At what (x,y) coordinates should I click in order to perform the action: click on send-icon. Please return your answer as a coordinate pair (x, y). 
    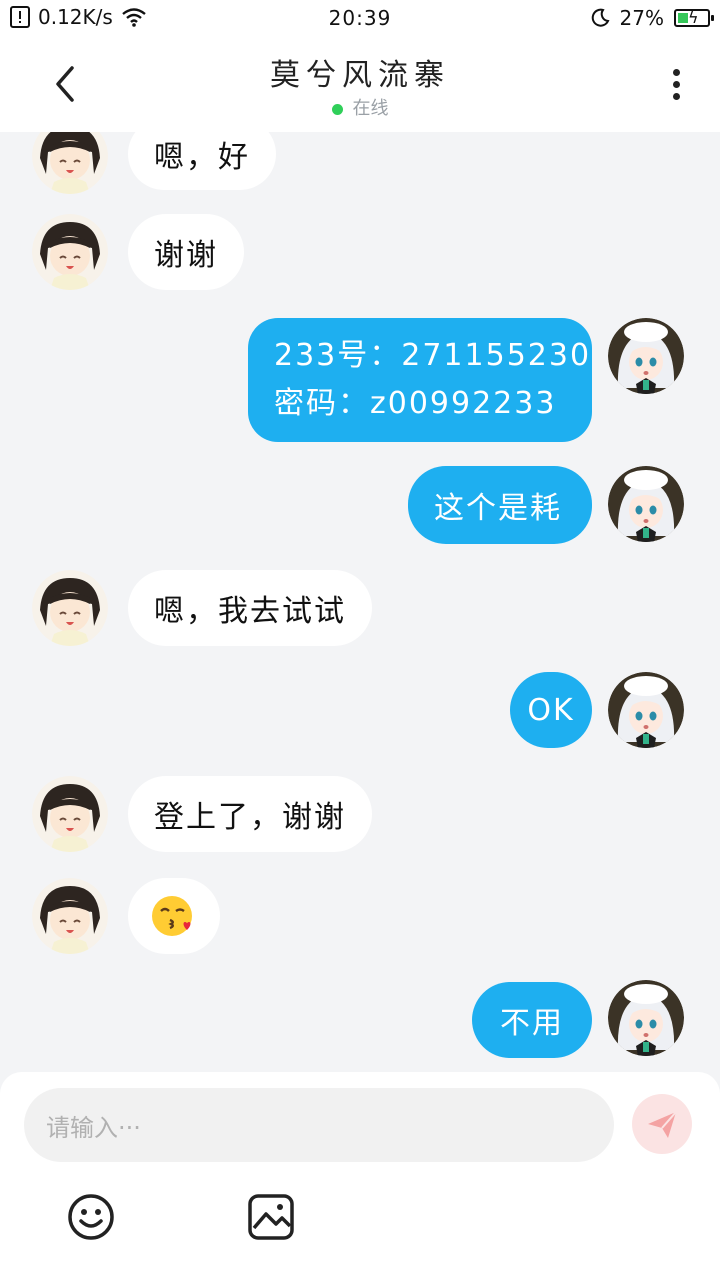
    Looking at the image, I should click on (662, 1124).